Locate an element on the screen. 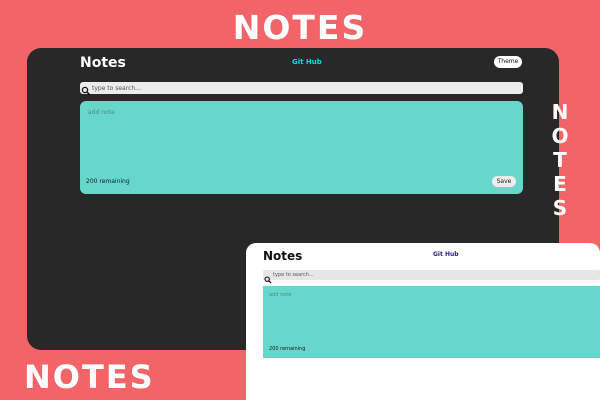 The height and width of the screenshot is (400, 600). promo-title-bottom: NOTES is located at coordinates (89, 377).